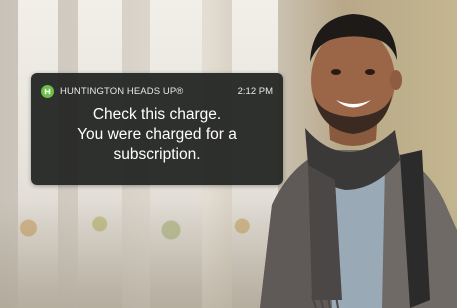 The width and height of the screenshot is (457, 308). What do you see at coordinates (47, 91) in the screenshot?
I see `huntington-logo-icon` at bounding box center [47, 91].